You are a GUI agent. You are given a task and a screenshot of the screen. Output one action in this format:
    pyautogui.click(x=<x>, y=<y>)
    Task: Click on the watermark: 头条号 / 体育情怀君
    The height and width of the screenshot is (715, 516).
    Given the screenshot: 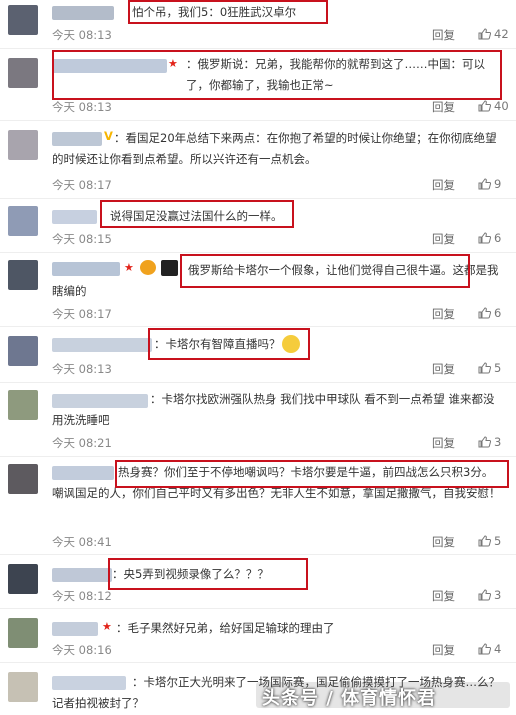 What is the action you would take?
    pyautogui.click(x=349, y=698)
    